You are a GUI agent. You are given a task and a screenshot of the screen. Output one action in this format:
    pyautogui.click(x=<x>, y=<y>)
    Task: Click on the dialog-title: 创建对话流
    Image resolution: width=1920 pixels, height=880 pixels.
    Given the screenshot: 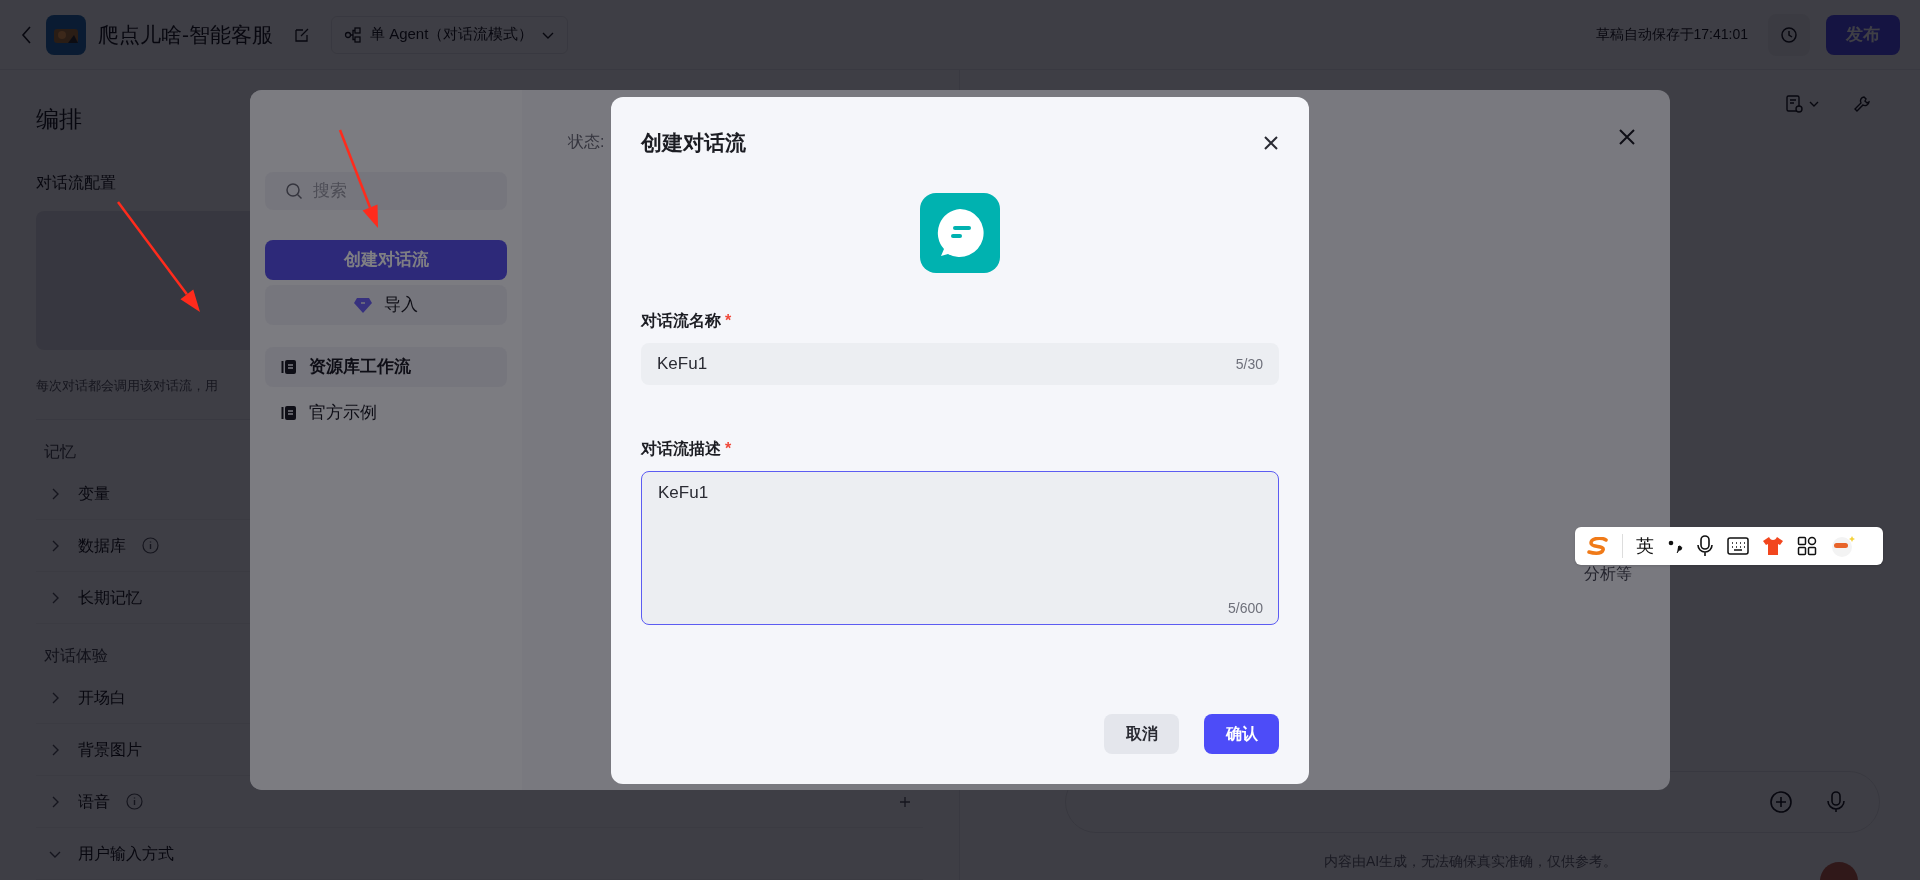 What is the action you would take?
    pyautogui.click(x=693, y=143)
    